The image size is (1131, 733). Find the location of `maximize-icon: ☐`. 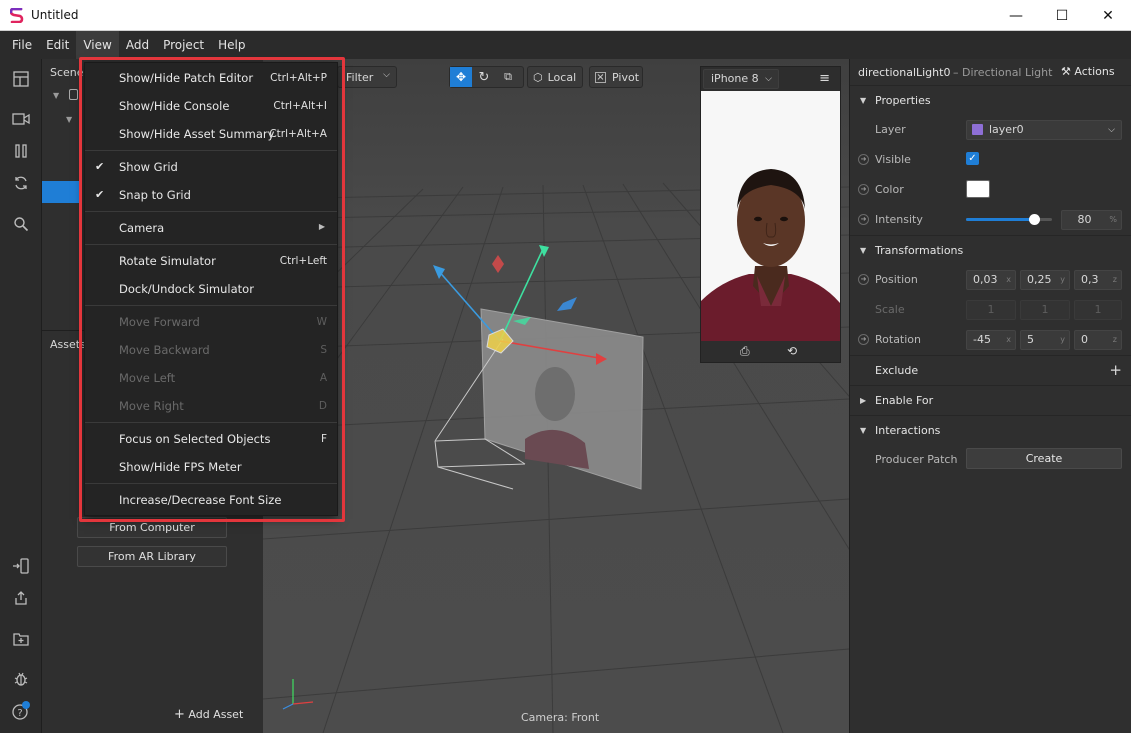

maximize-icon: ☐ is located at coordinates (1062, 15).